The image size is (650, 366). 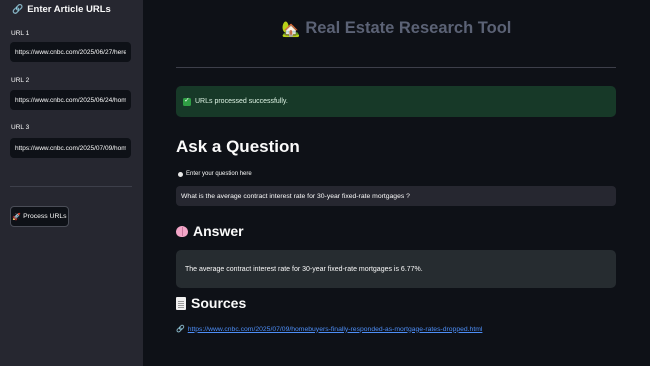 I want to click on document-icon, so click(x=181, y=303).